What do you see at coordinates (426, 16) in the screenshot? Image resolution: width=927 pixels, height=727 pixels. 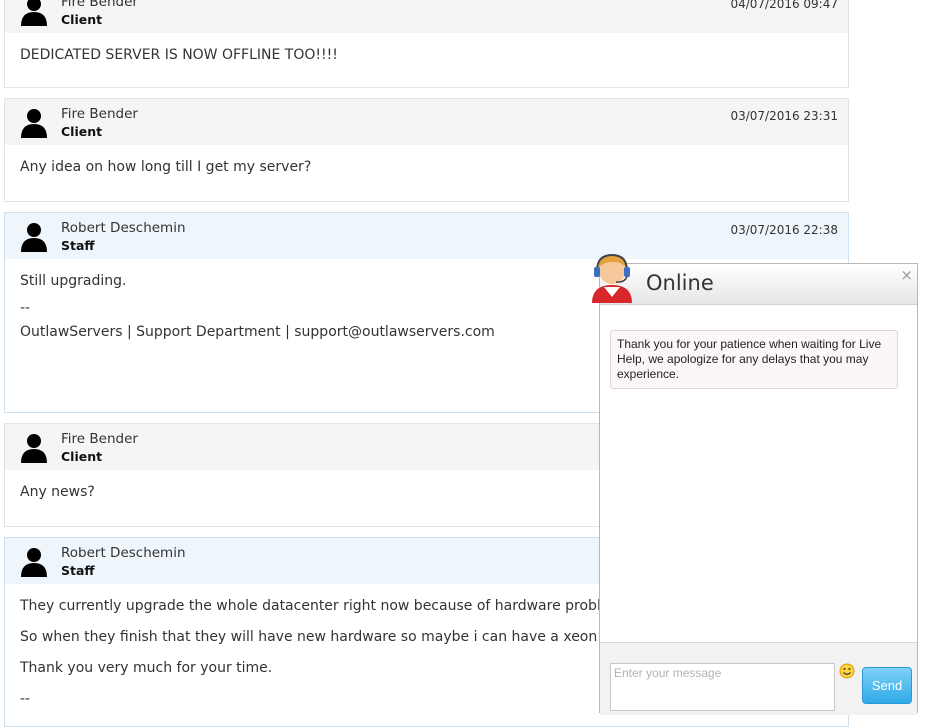 I see `reply-header: Fire Bender Client 04/07/2016 09:47` at bounding box center [426, 16].